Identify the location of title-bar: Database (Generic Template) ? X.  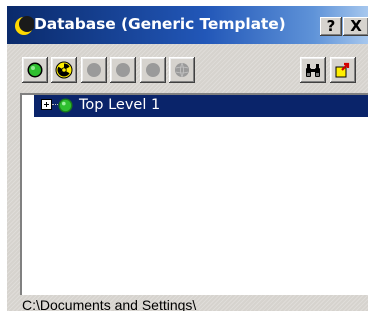
(187, 25).